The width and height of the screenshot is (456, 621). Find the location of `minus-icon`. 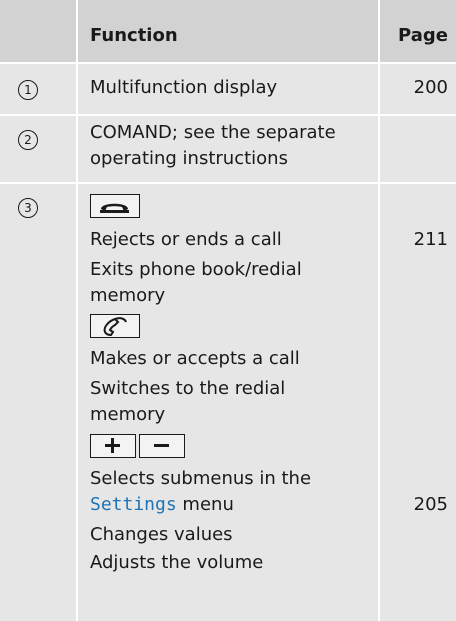

minus-icon is located at coordinates (162, 446).